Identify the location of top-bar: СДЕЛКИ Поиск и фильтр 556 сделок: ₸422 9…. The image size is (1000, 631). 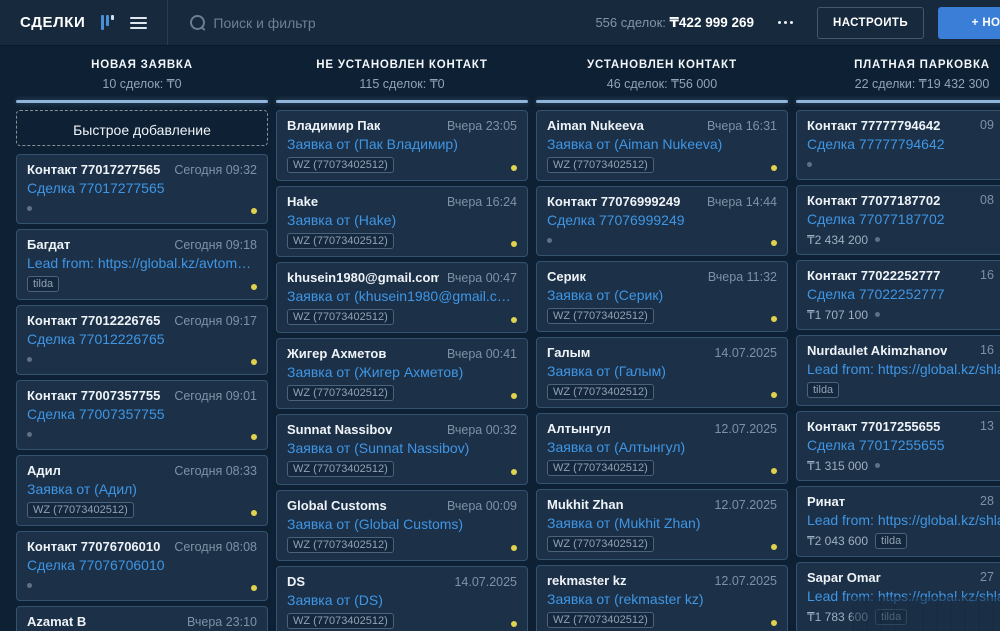
(500, 23).